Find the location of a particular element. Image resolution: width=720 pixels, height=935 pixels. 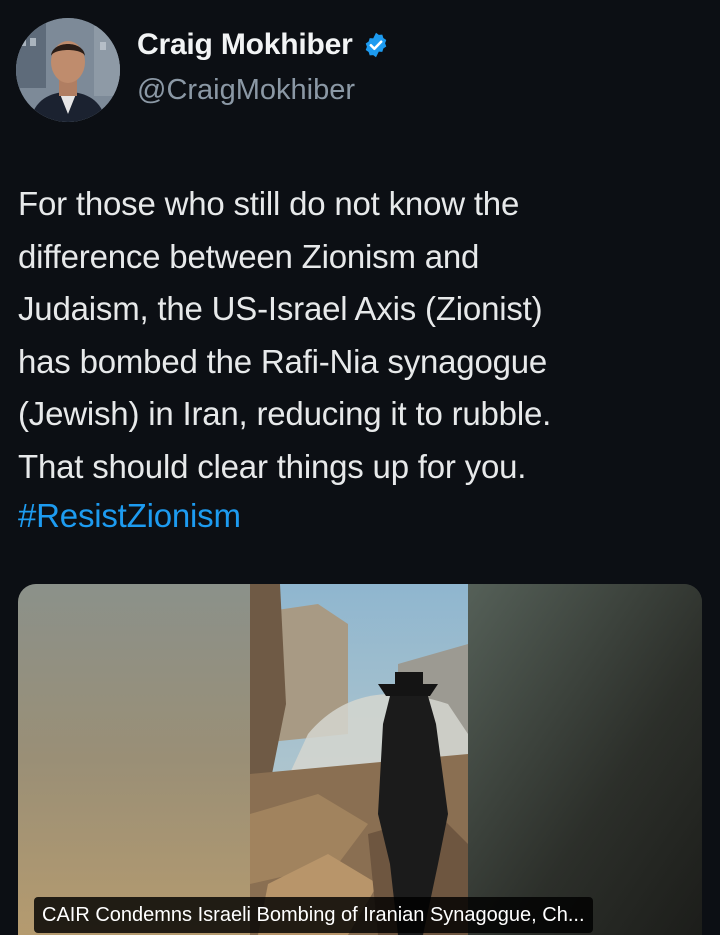

author-display-name: Craig Mokhiber is located at coordinates (245, 45).